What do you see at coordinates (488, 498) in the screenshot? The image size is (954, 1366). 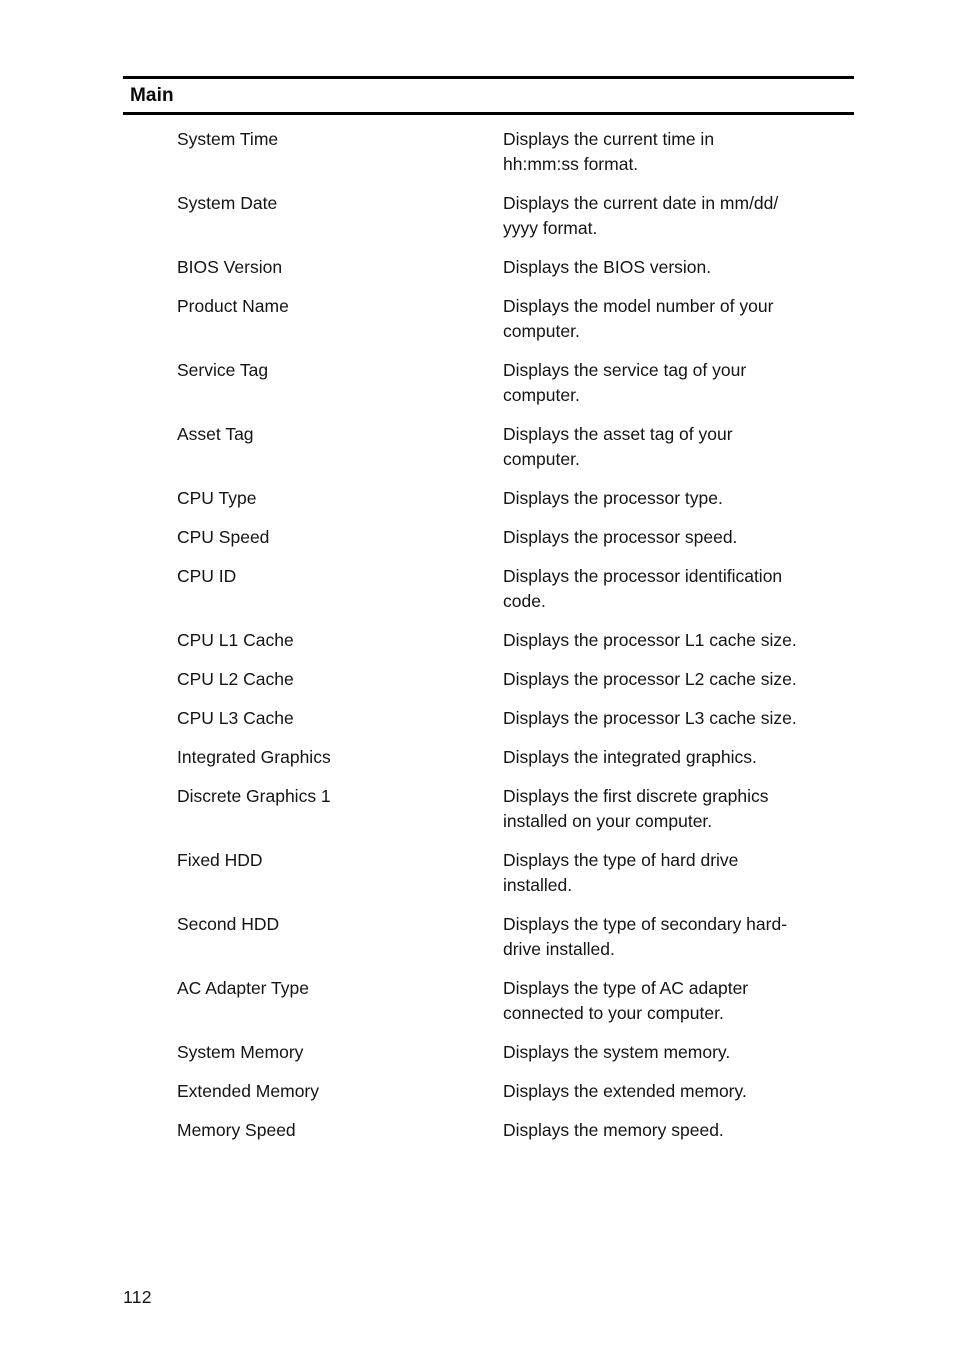 I see `table-row: CPU Type Displays the processor type.` at bounding box center [488, 498].